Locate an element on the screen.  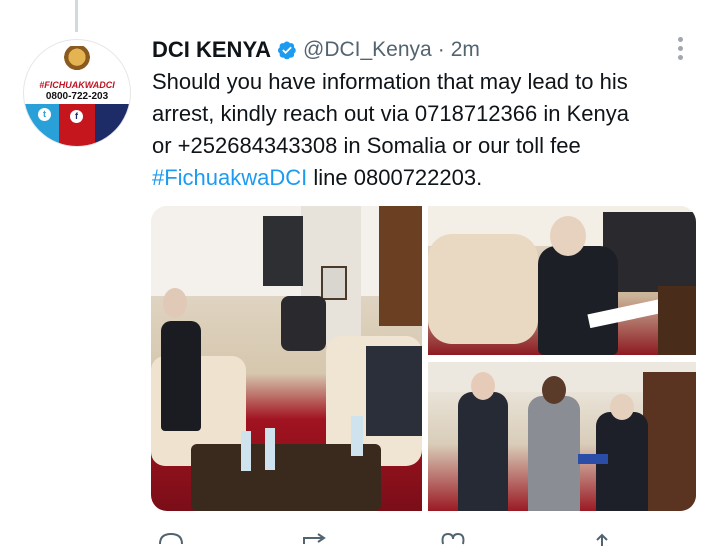
author-name: DCI KENYA is located at coordinates (211, 50).